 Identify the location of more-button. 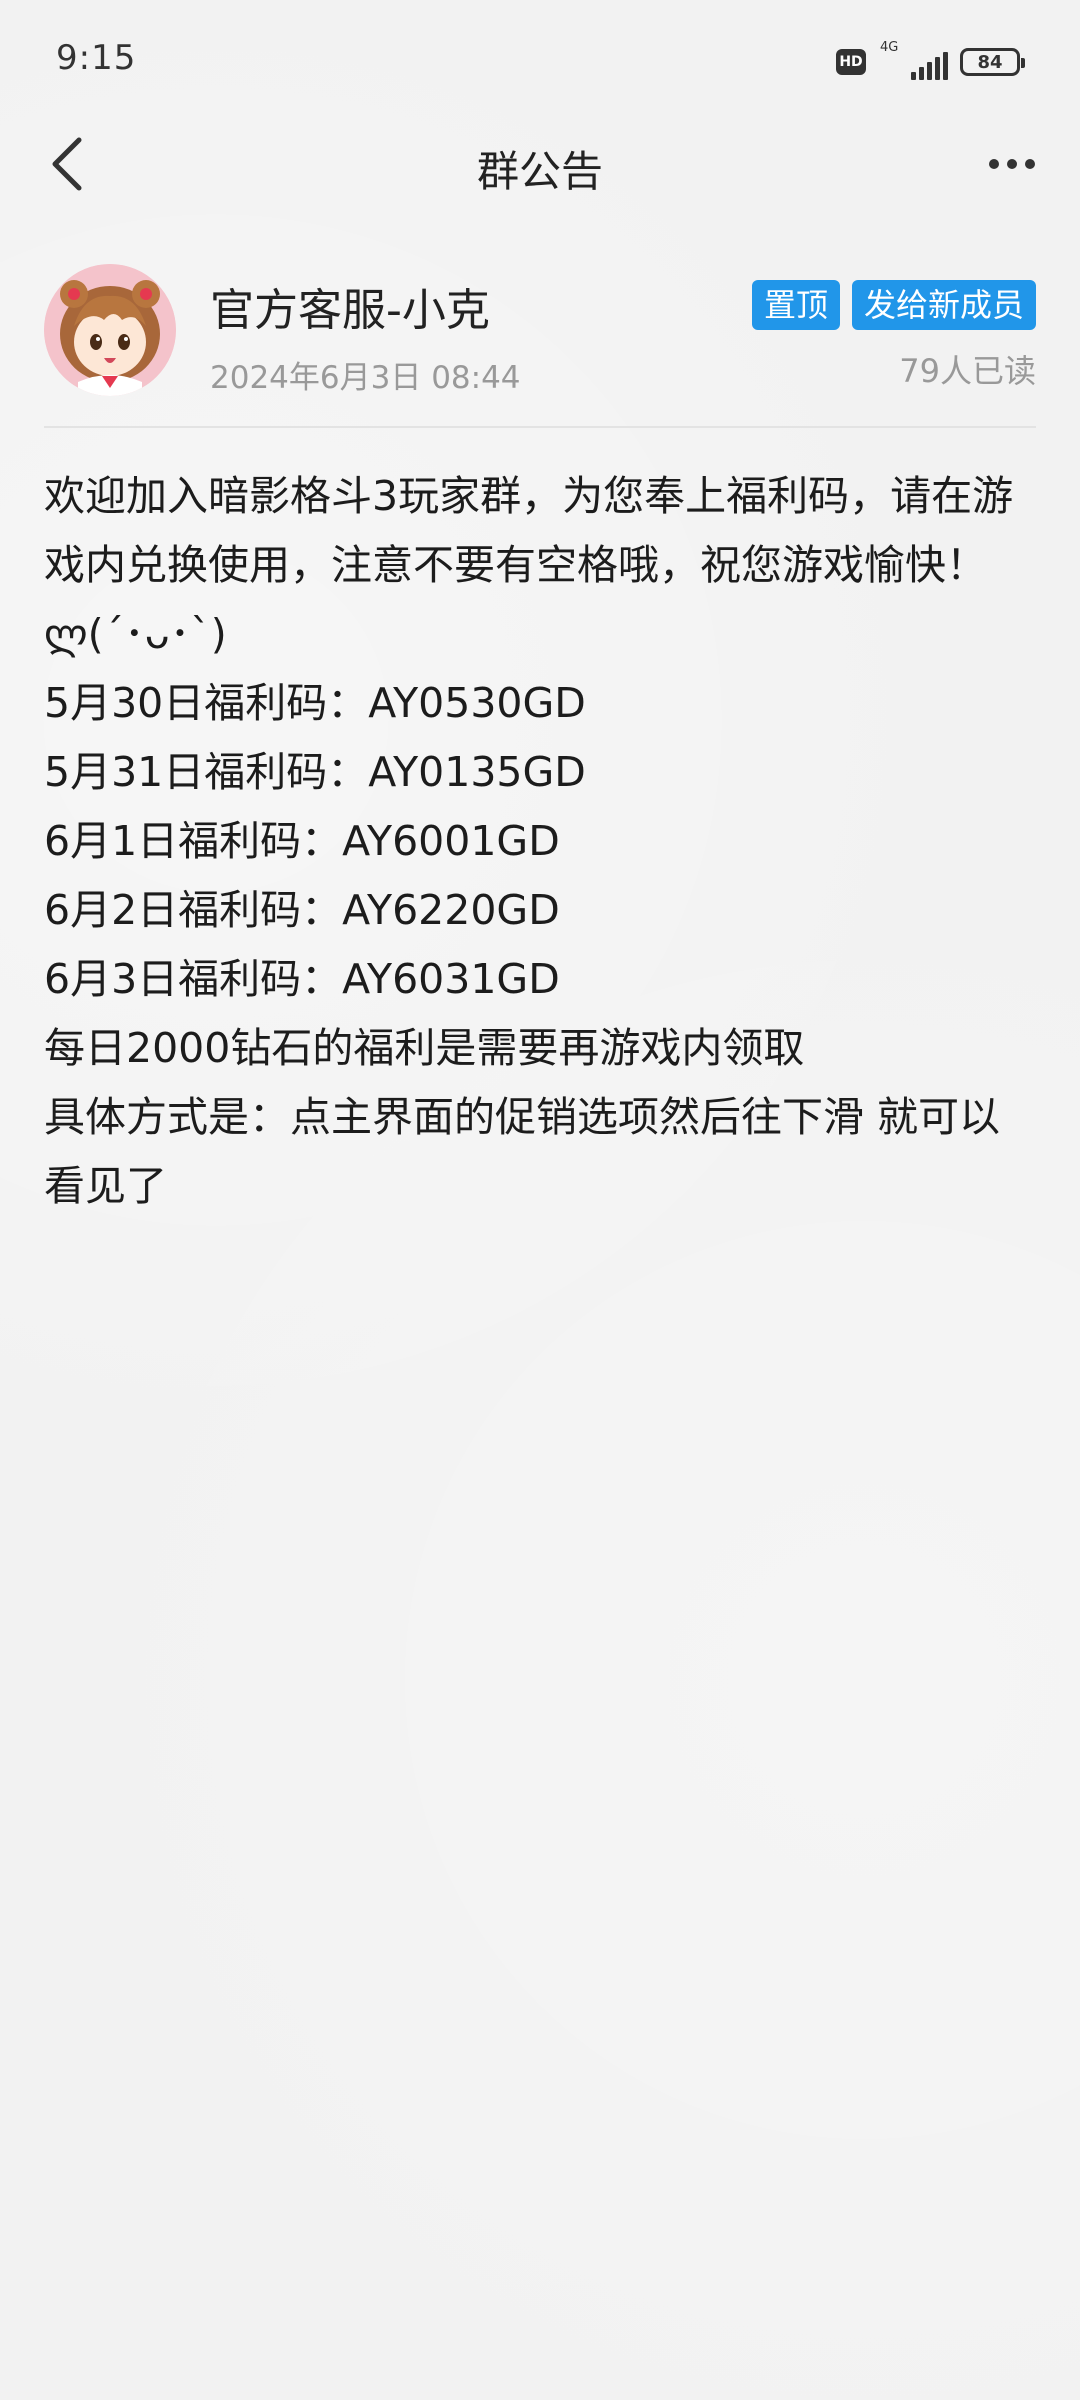
(1012, 164).